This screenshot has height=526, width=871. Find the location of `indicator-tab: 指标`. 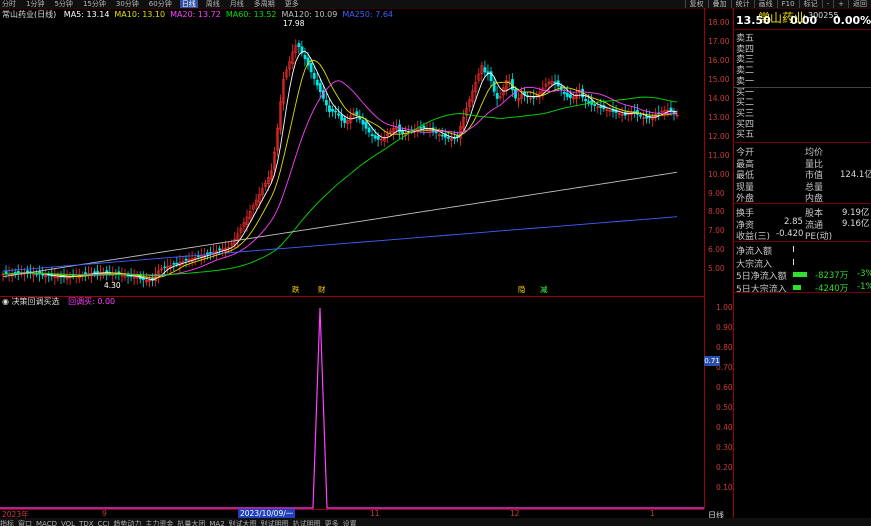

indicator-tab: 指标 is located at coordinates (7, 523).